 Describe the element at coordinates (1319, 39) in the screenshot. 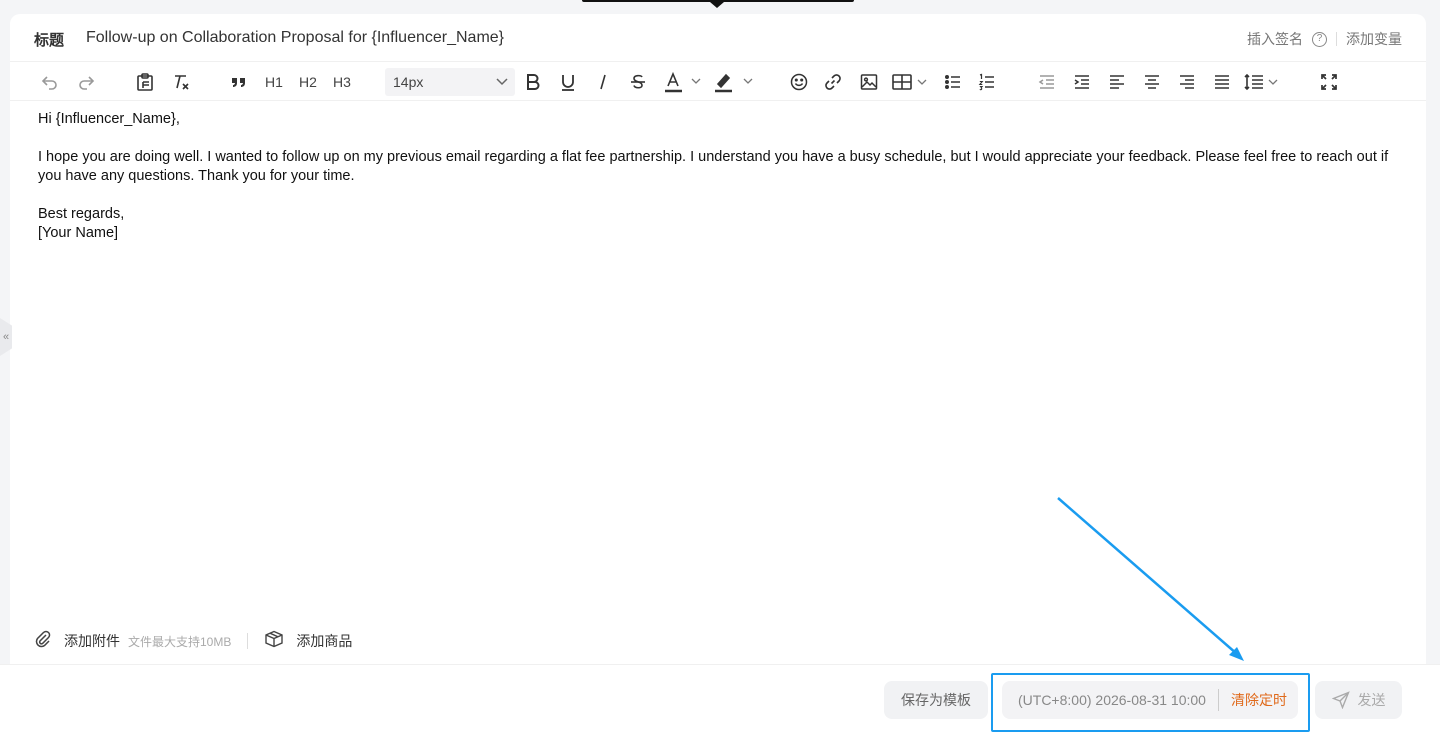

I see `help-icon: ?` at that location.